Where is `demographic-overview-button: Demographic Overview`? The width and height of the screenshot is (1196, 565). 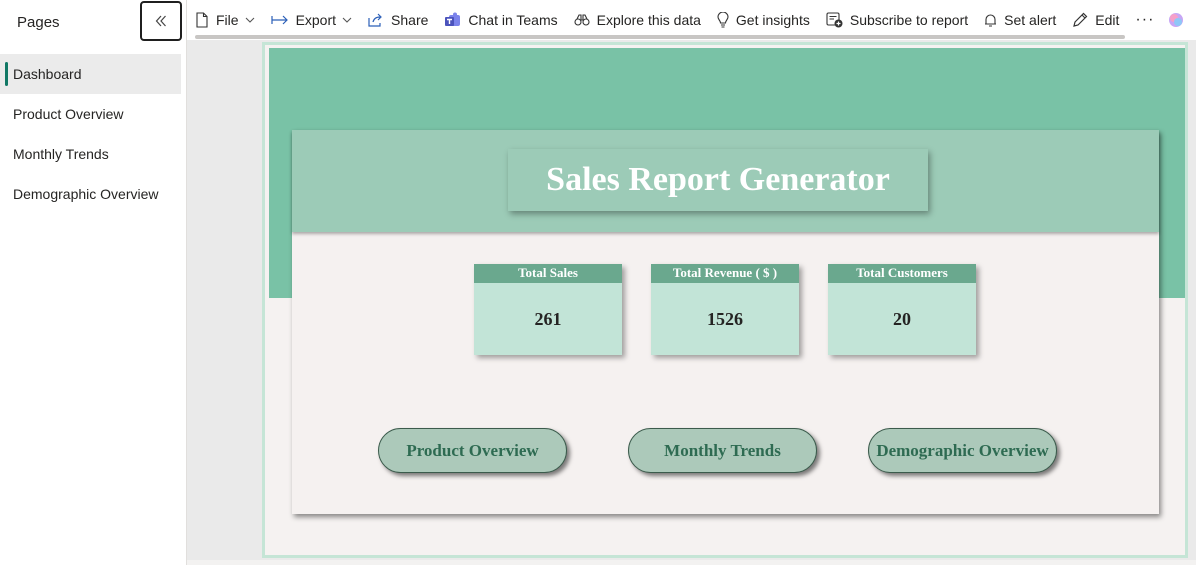
demographic-overview-button: Demographic Overview is located at coordinates (962, 450).